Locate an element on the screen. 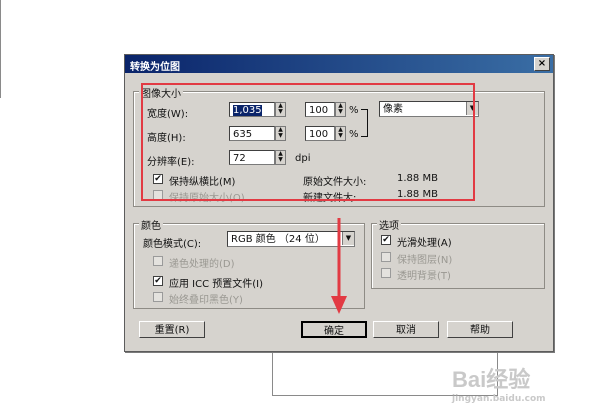 The width and height of the screenshot is (600, 417). dither-label: 递色处理的(D) is located at coordinates (202, 264).